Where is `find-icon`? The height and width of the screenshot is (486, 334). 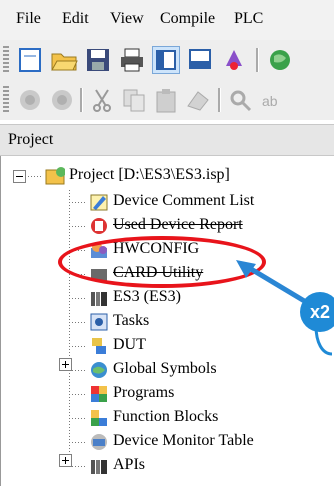
find-icon is located at coordinates (241, 101).